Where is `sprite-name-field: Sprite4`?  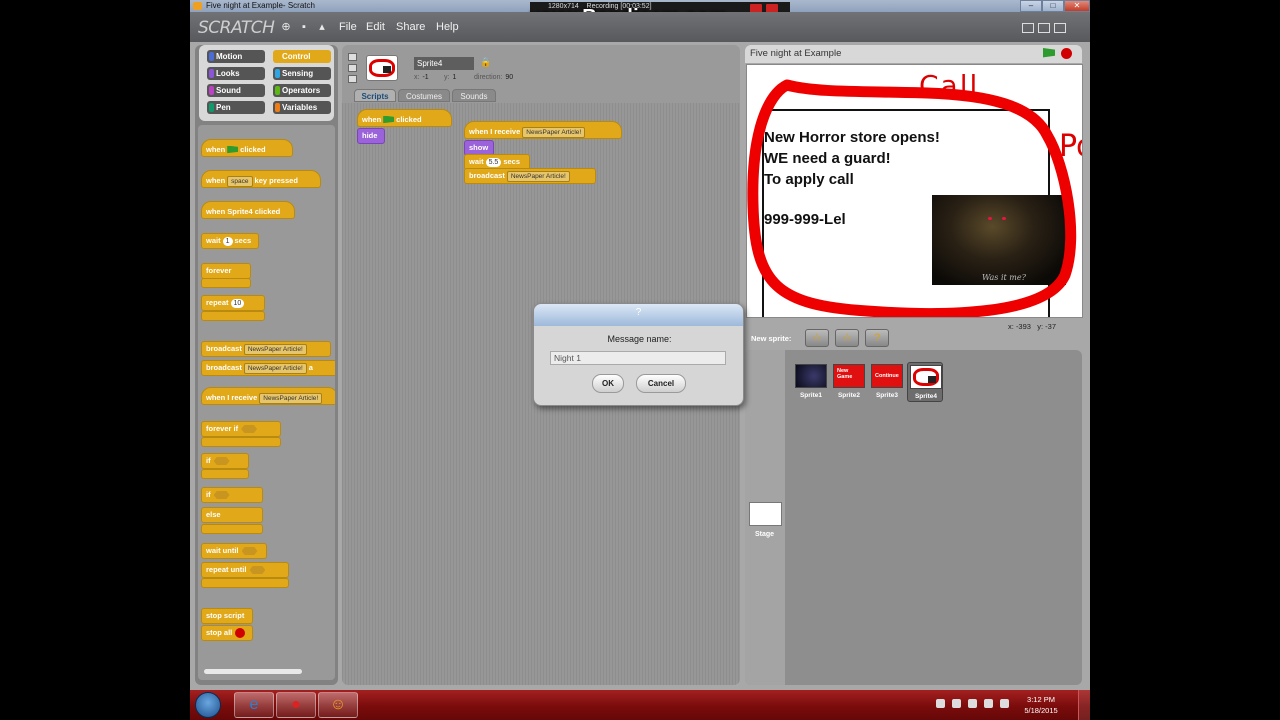
sprite-name-field: Sprite4 is located at coordinates (444, 63).